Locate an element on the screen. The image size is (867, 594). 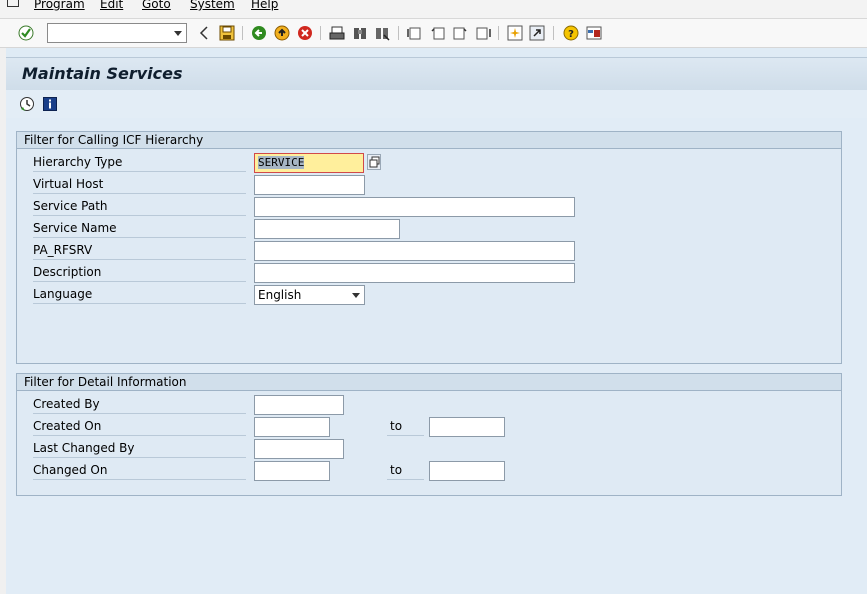
label-service-path: Service Path is located at coordinates (139, 207).